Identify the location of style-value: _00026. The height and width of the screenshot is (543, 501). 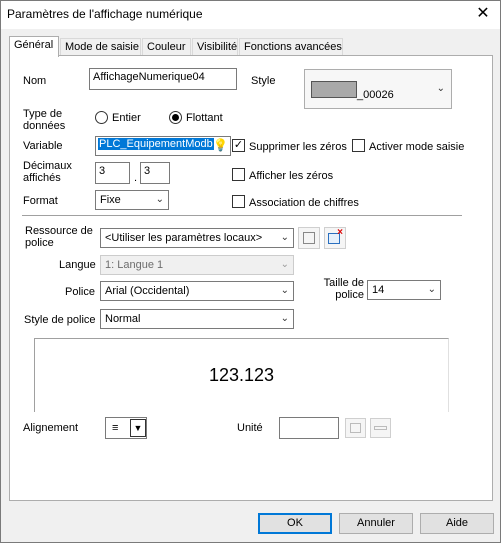
(375, 95).